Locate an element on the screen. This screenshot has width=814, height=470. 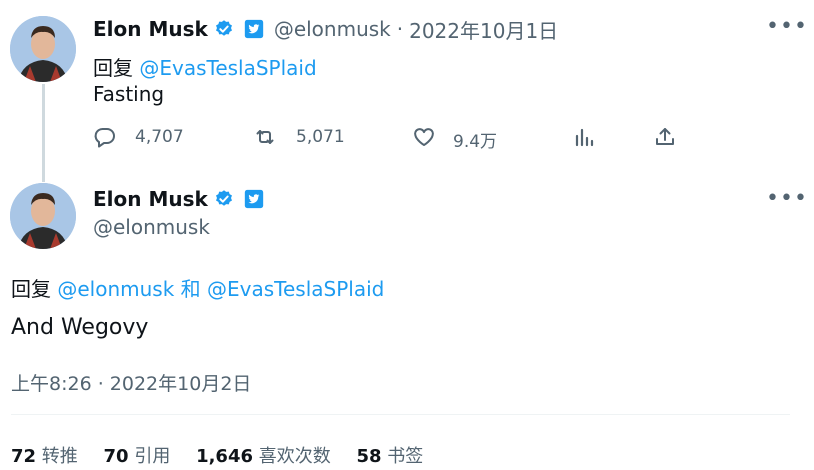
tweet1-header: Elon Musk @elonmusk · 2022年10月1日 is located at coordinates (325, 29).